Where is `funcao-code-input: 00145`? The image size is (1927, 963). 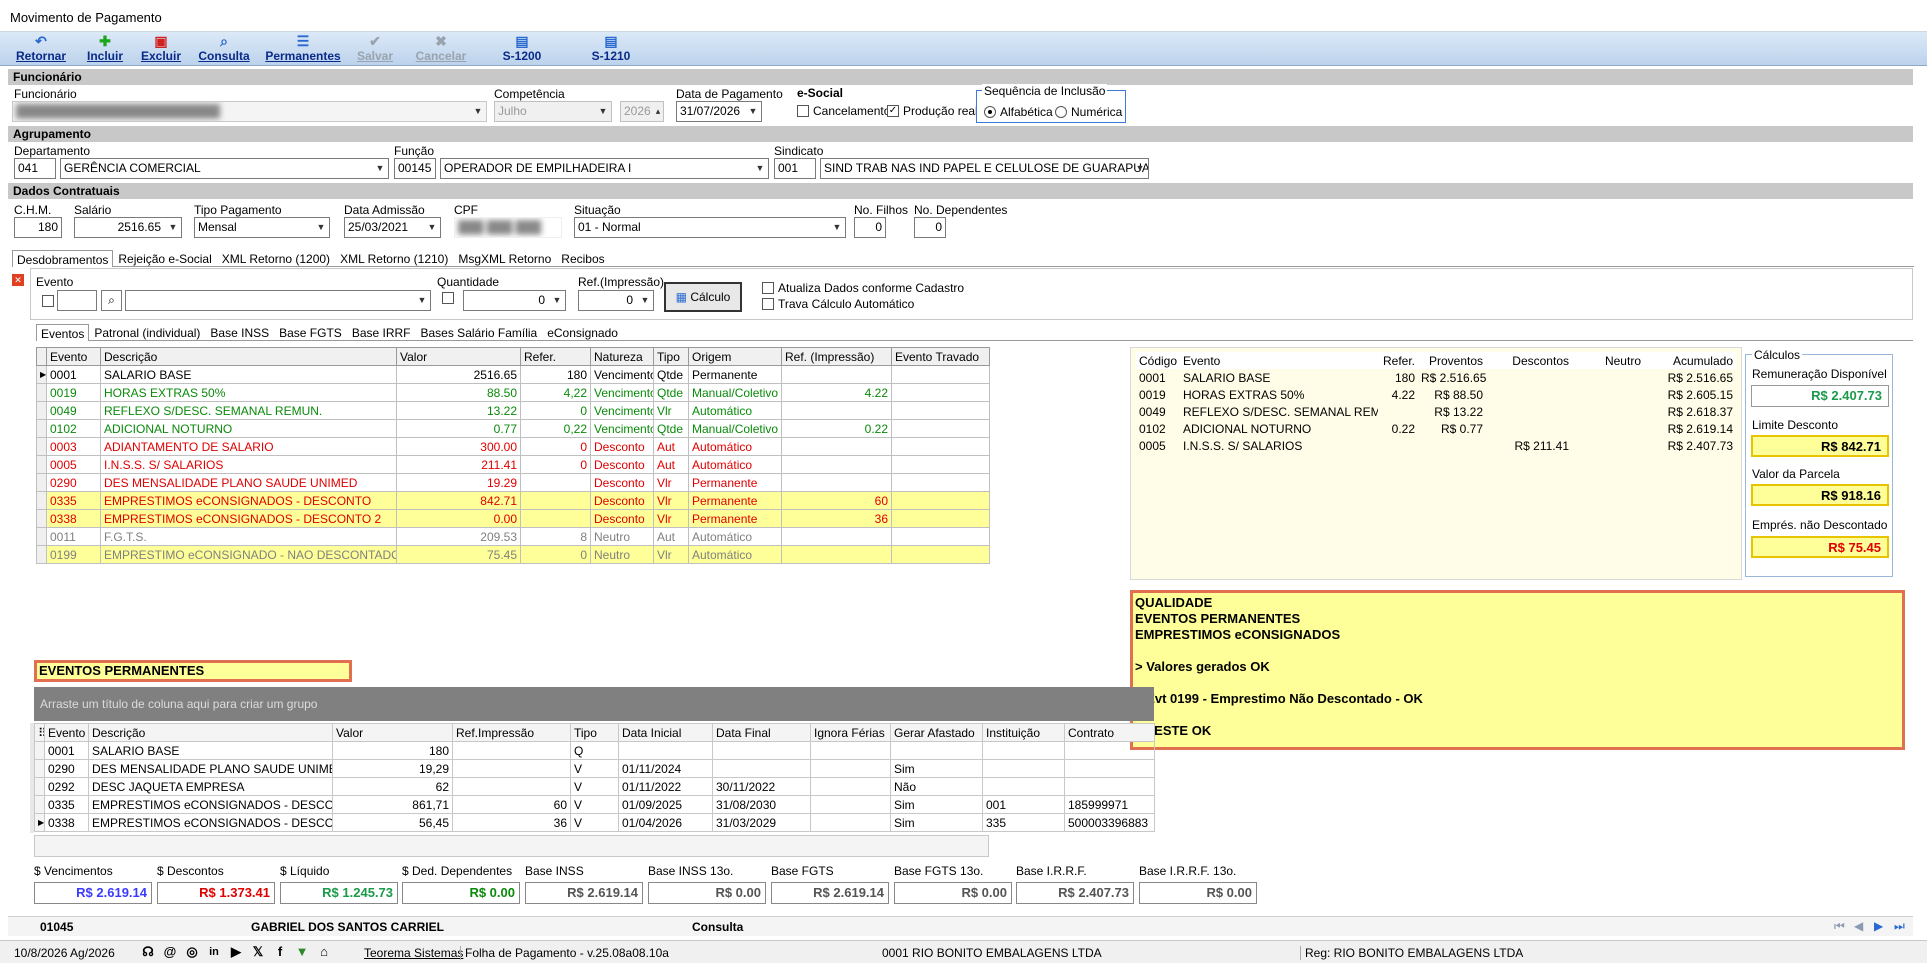
funcao-code-input: 00145 is located at coordinates (415, 168).